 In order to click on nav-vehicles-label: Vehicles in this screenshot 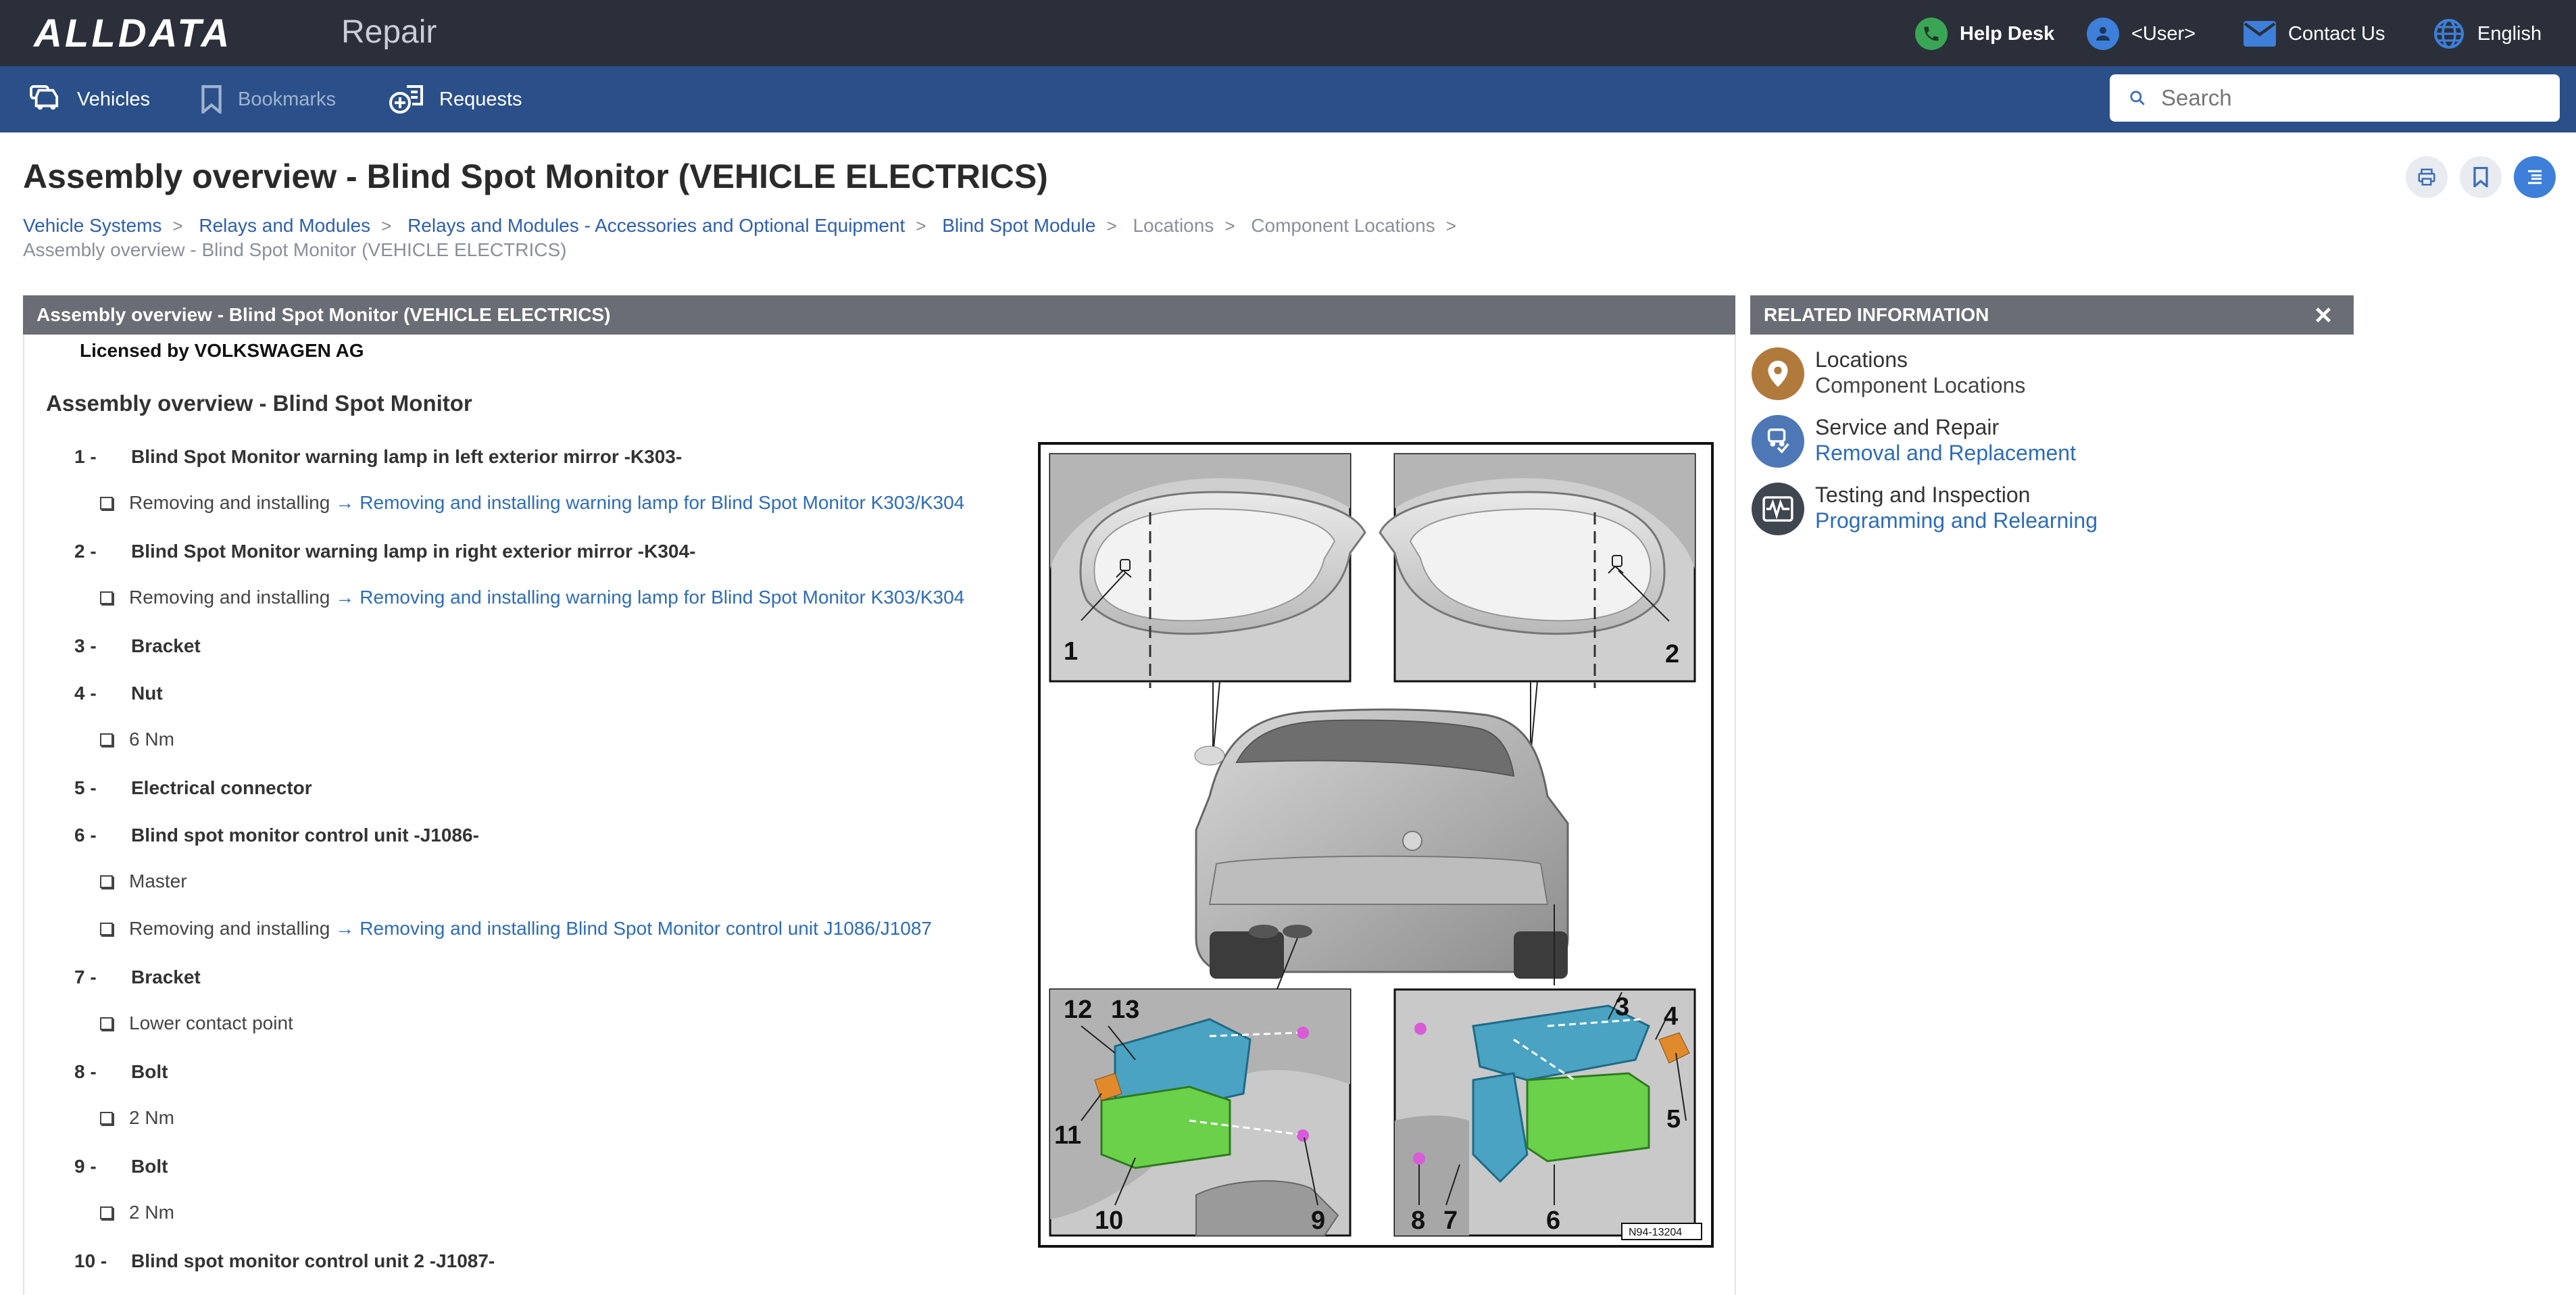, I will do `click(114, 99)`.